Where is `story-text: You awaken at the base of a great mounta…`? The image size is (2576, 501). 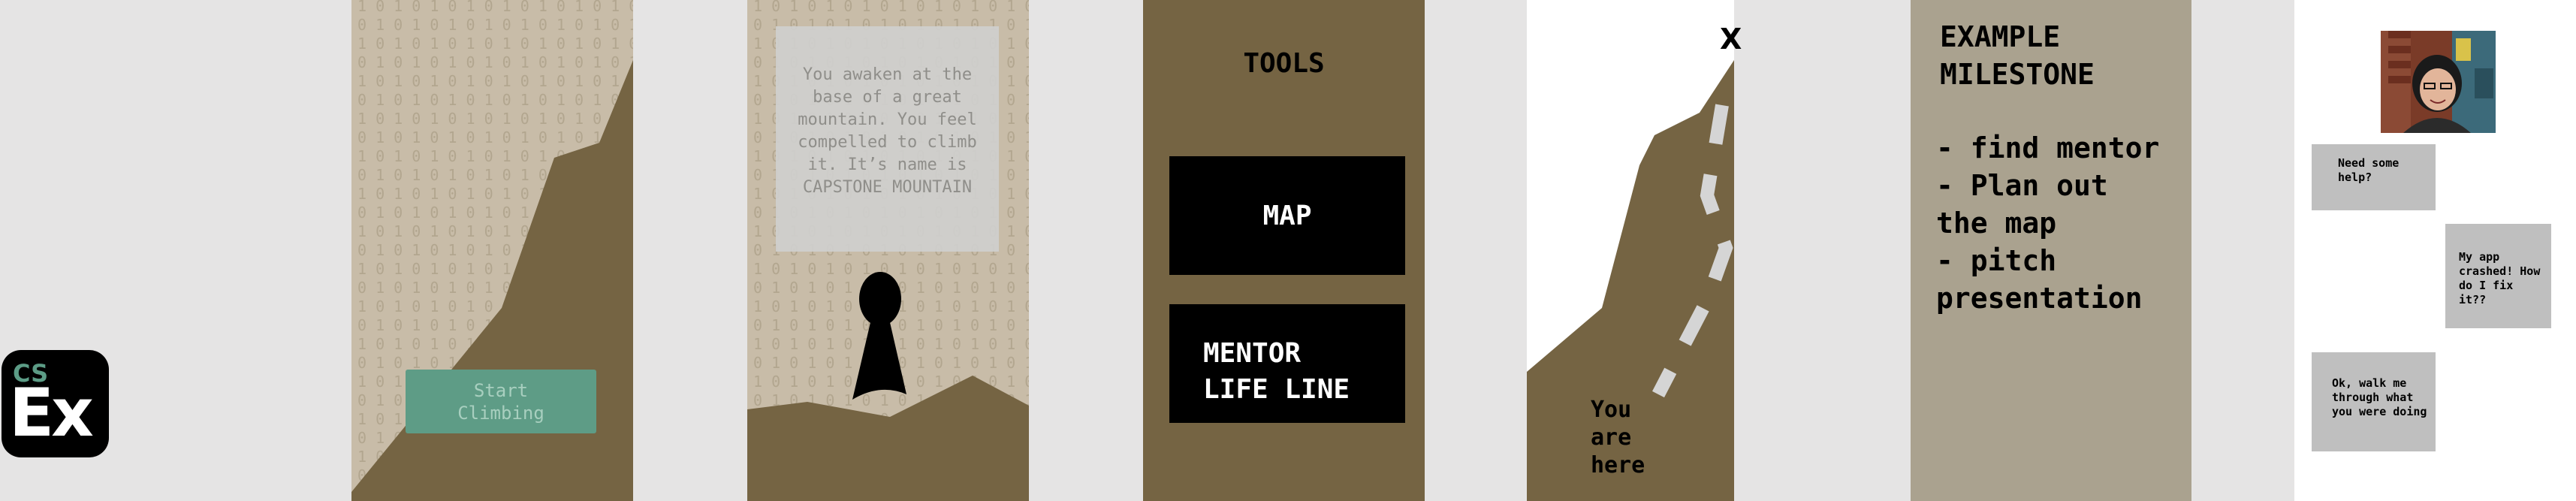 story-text: You awaken at the base of a great mounta… is located at coordinates (888, 139).